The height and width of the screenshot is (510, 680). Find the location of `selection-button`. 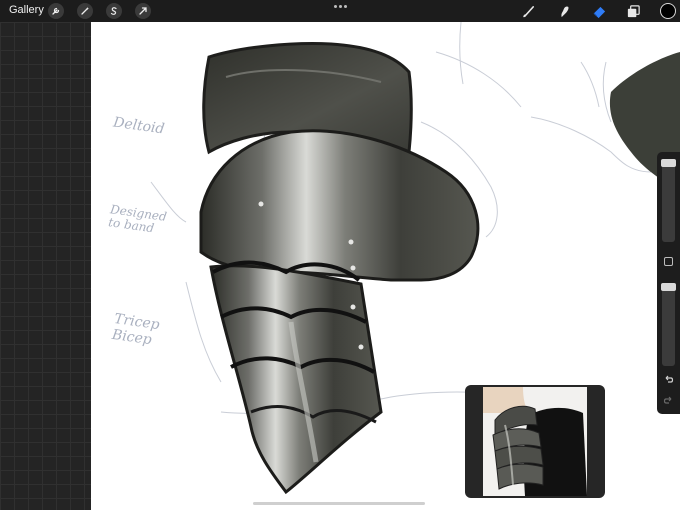

selection-button is located at coordinates (114, 11).